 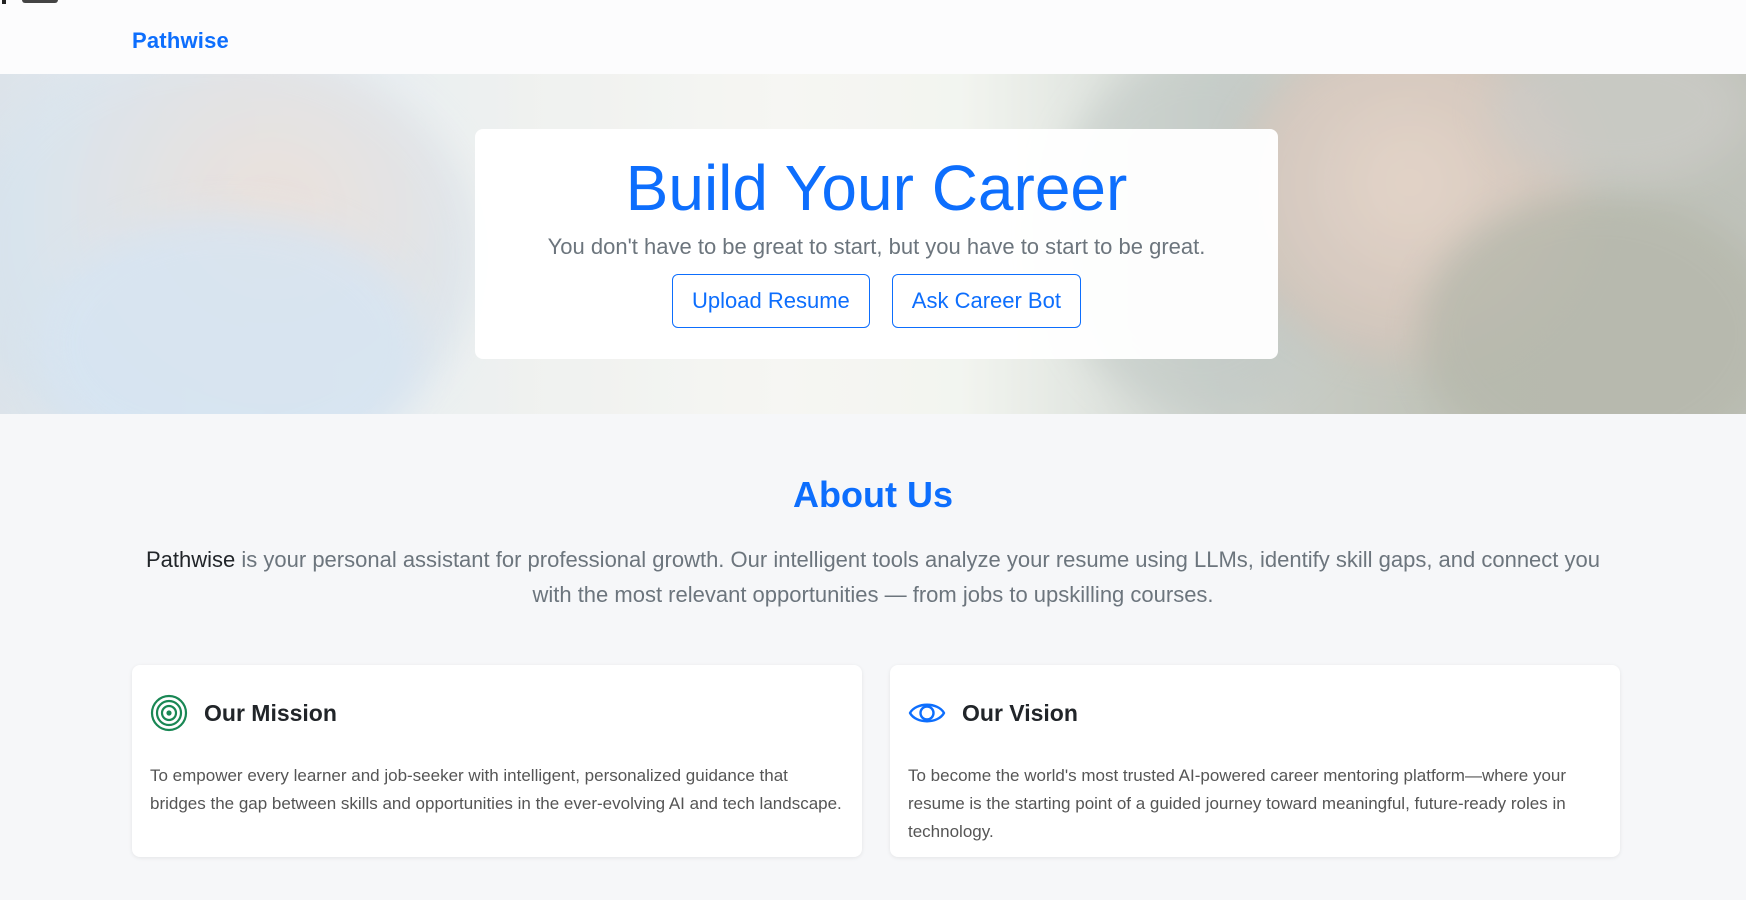 I want to click on mission-title: Our Mission, so click(x=270, y=712).